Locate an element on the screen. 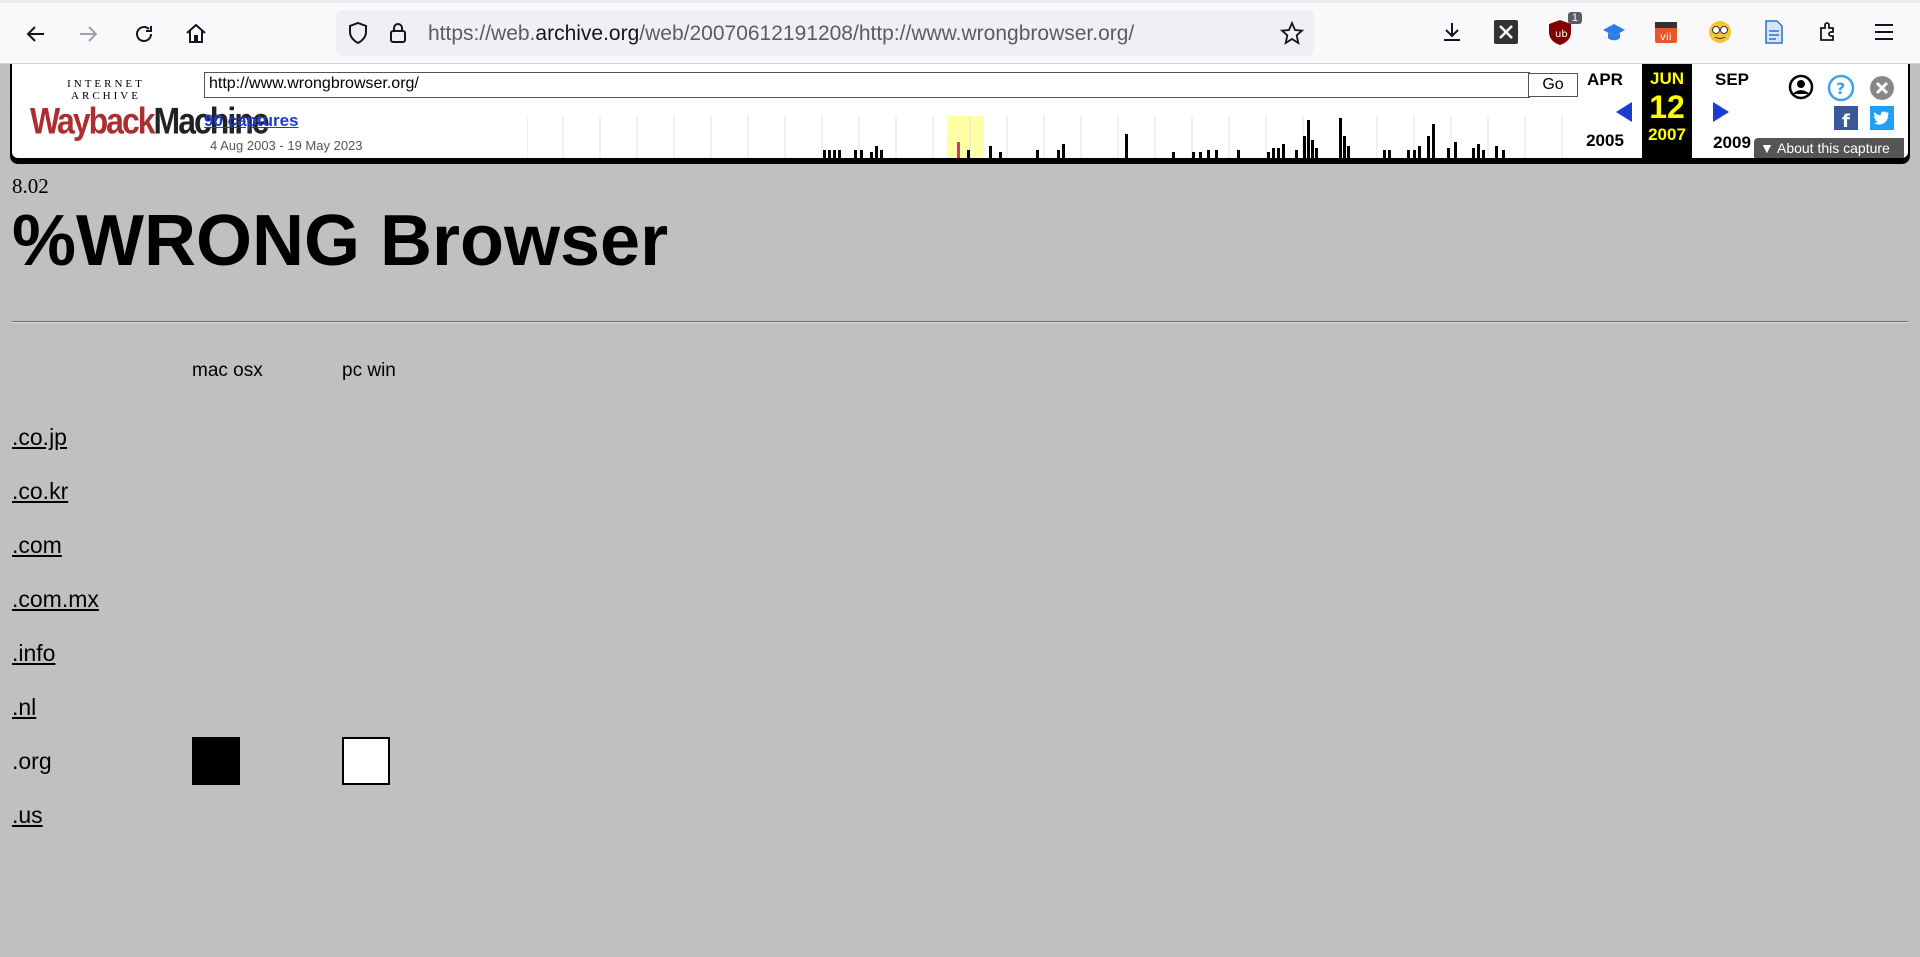 The image size is (1920, 957). current-month: JUN is located at coordinates (1666, 78).